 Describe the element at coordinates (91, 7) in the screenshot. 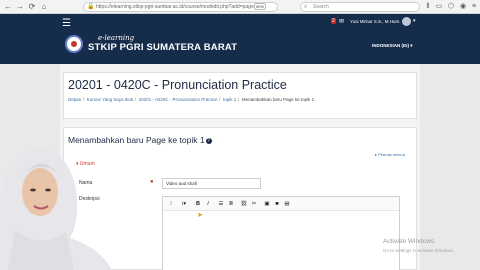

I see `lock-icon: 🔒` at that location.